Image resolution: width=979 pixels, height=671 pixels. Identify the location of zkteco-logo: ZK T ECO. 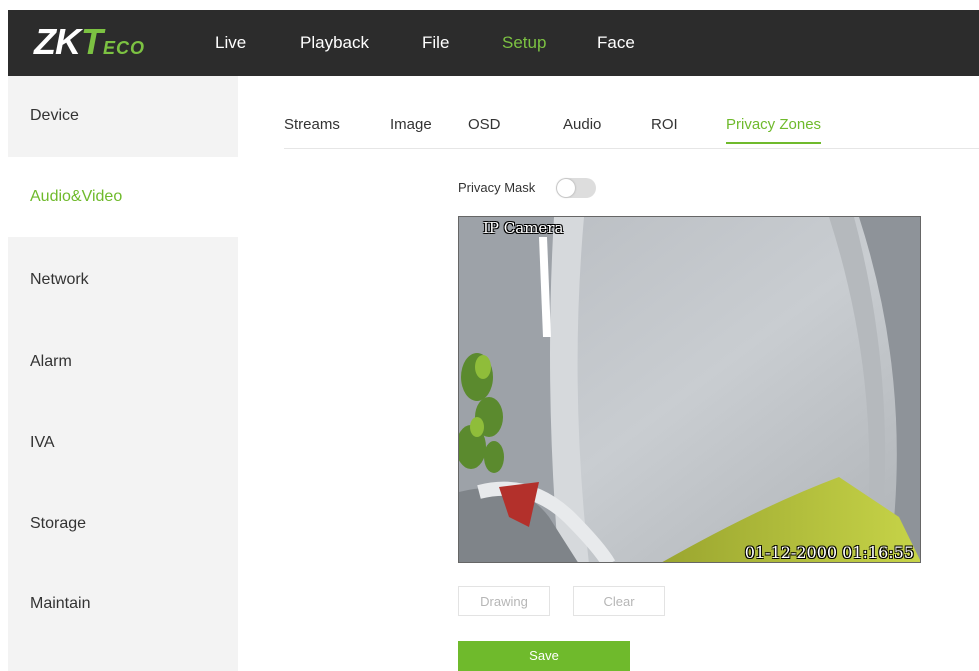
(90, 41).